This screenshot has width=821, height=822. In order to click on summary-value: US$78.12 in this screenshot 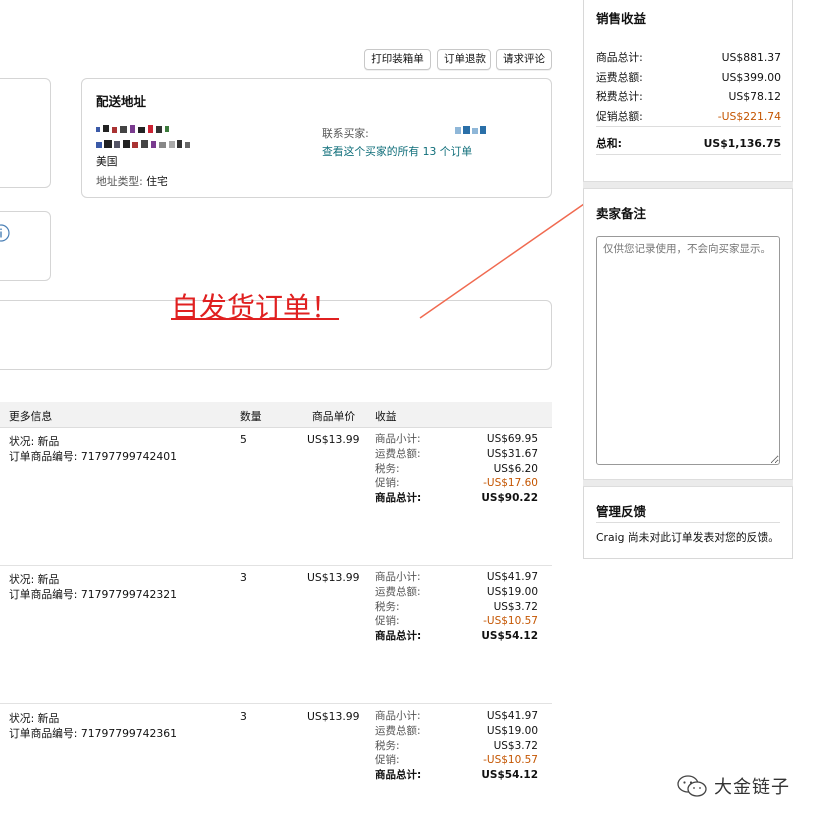, I will do `click(754, 96)`.